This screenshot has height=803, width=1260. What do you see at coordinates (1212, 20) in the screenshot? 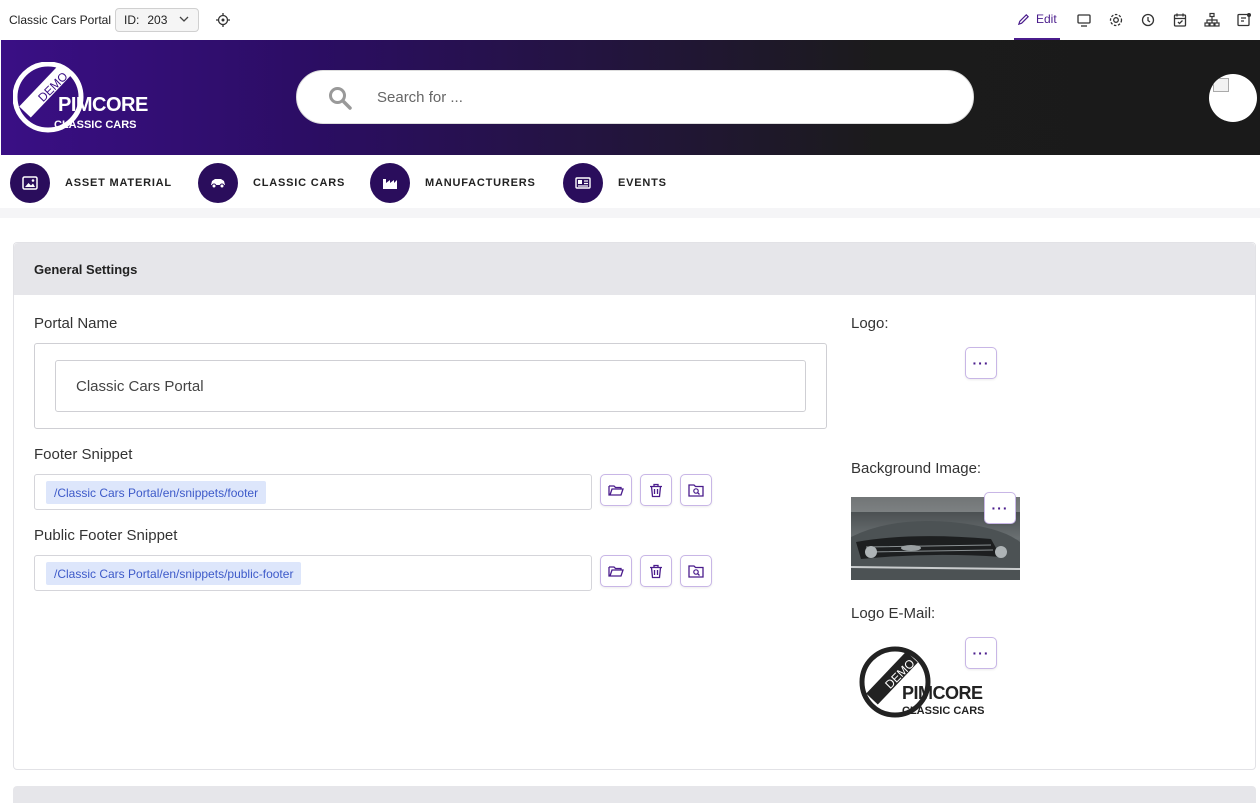
I see `sitemap-icon` at bounding box center [1212, 20].